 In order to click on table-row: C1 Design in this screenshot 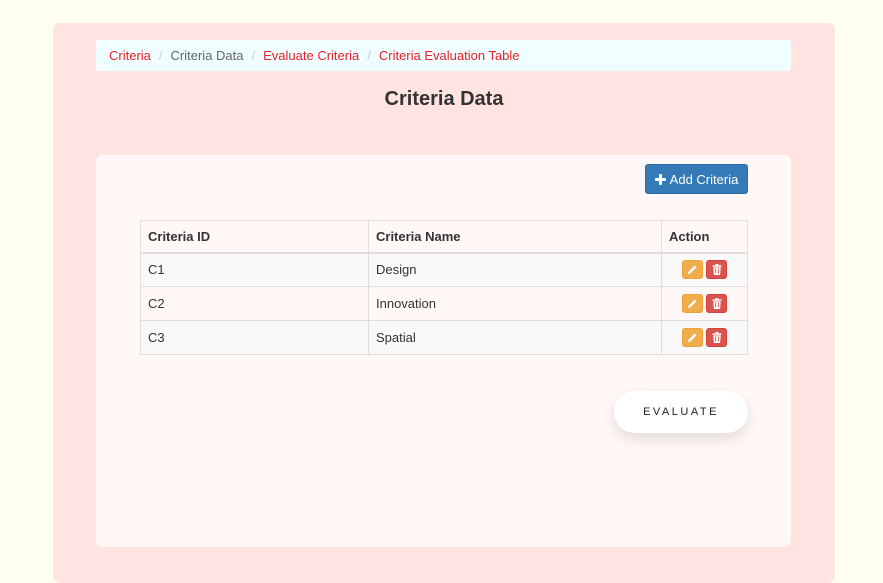, I will do `click(444, 269)`.